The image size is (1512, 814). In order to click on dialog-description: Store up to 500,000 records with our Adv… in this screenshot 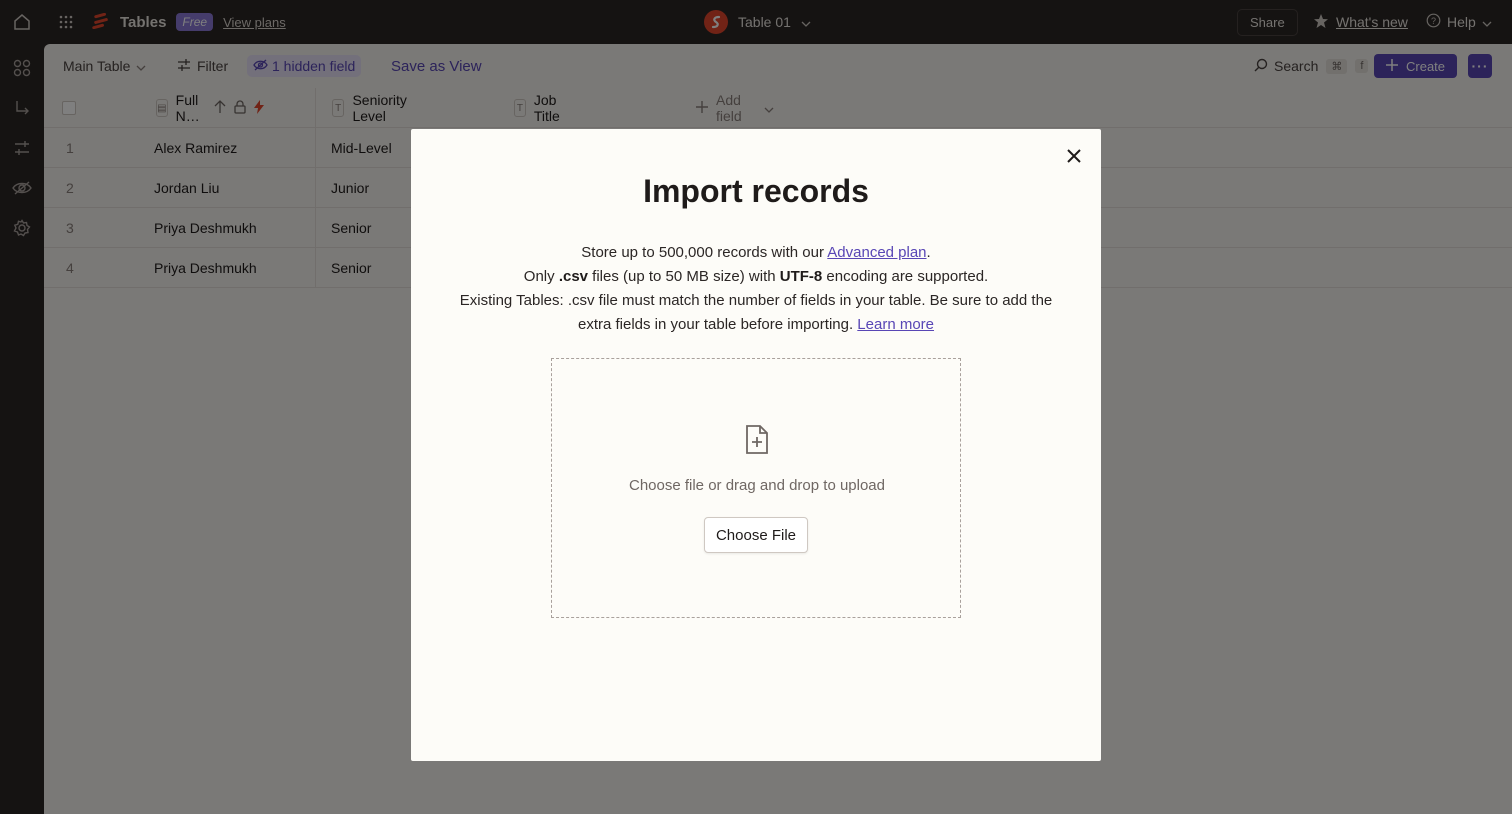, I will do `click(756, 289)`.